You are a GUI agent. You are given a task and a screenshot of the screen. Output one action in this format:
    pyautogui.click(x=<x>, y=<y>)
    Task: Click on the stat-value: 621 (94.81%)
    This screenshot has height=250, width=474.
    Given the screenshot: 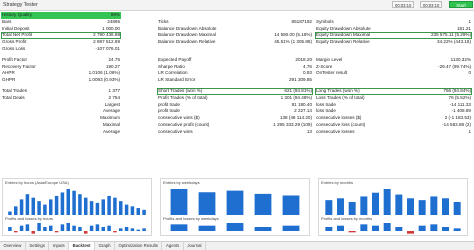 What is the action you would take?
    pyautogui.click(x=298, y=90)
    